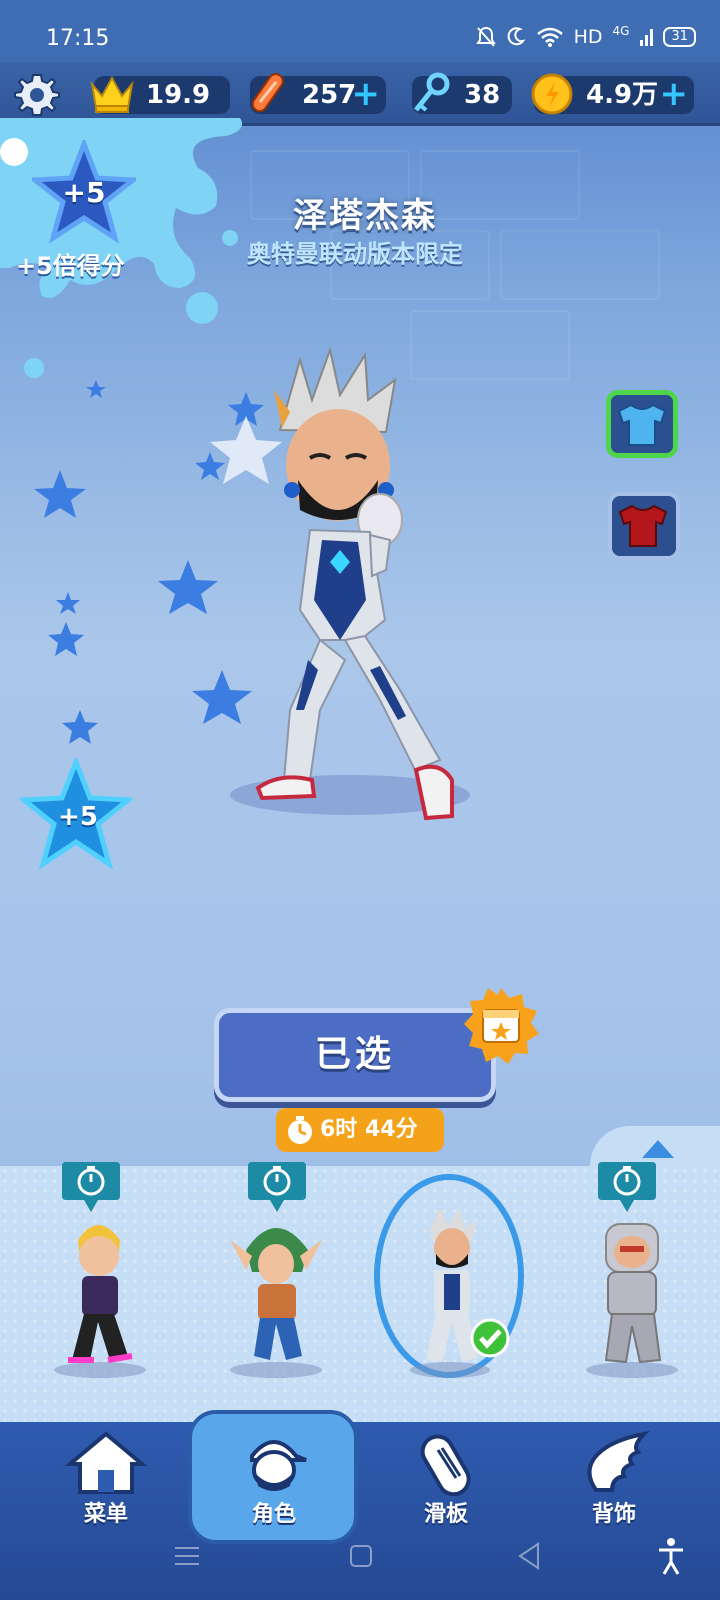 Image resolution: width=720 pixels, height=1600 pixels. I want to click on signal-icon, so click(647, 37).